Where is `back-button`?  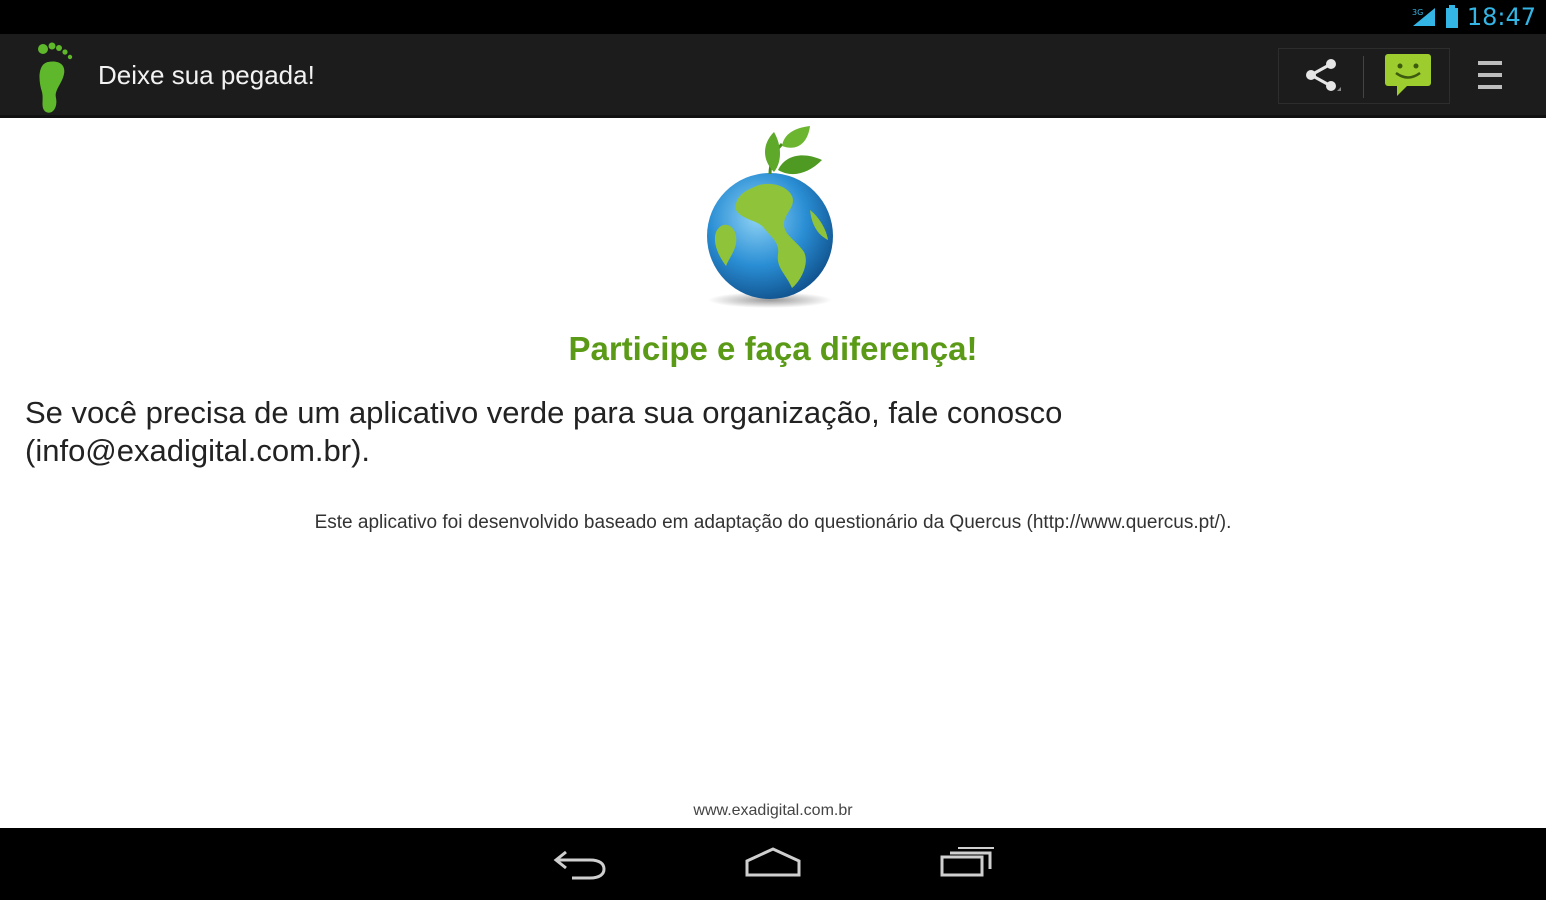
back-button is located at coordinates (580, 864).